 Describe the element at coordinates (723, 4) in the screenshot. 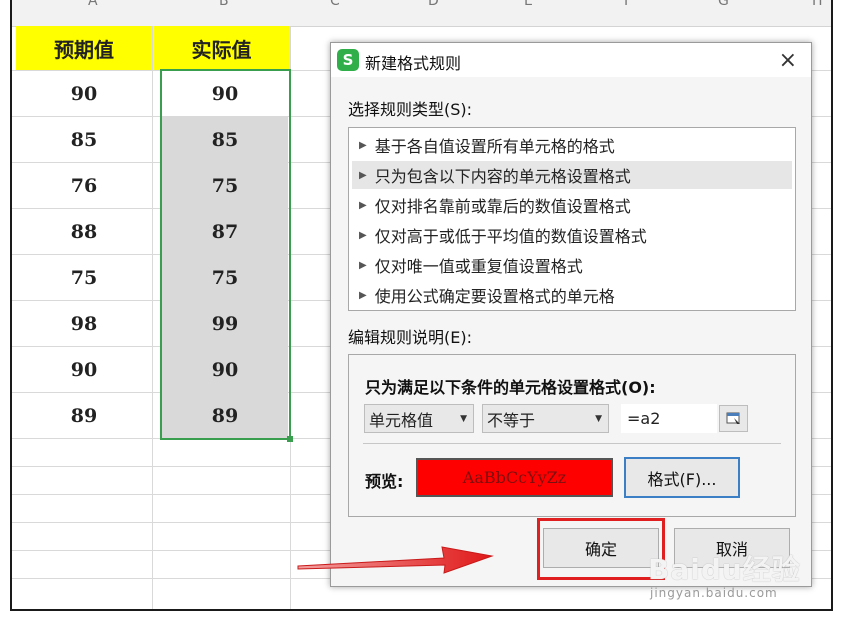

I see `col-letter-g: G` at that location.